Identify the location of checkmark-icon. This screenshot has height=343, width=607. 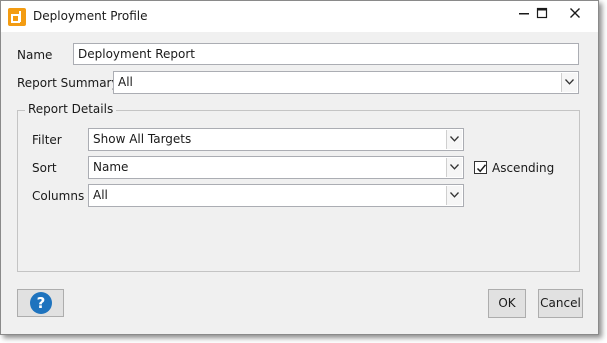
(481, 168).